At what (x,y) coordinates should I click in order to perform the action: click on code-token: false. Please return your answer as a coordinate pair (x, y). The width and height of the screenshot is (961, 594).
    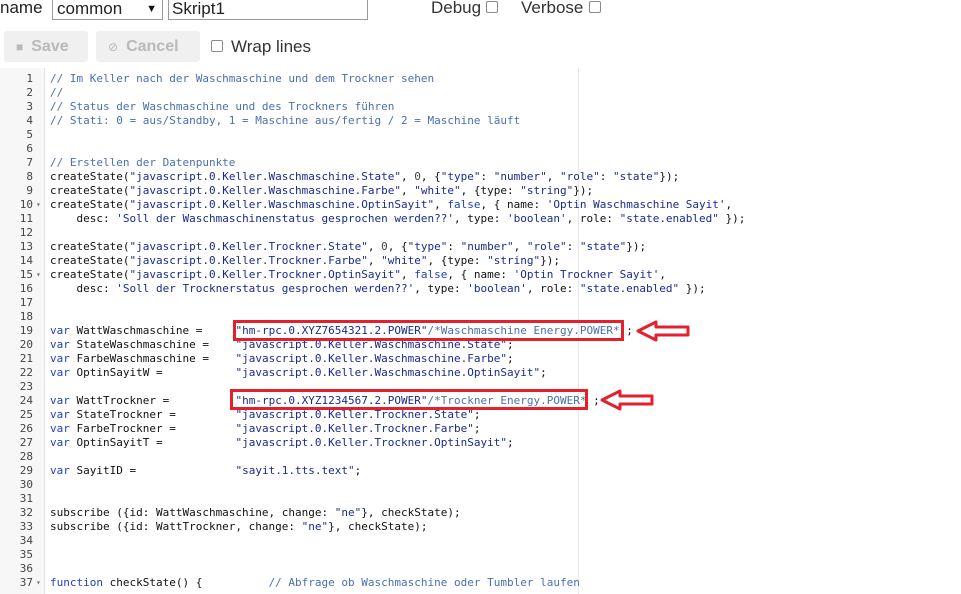
    Looking at the image, I should click on (431, 274).